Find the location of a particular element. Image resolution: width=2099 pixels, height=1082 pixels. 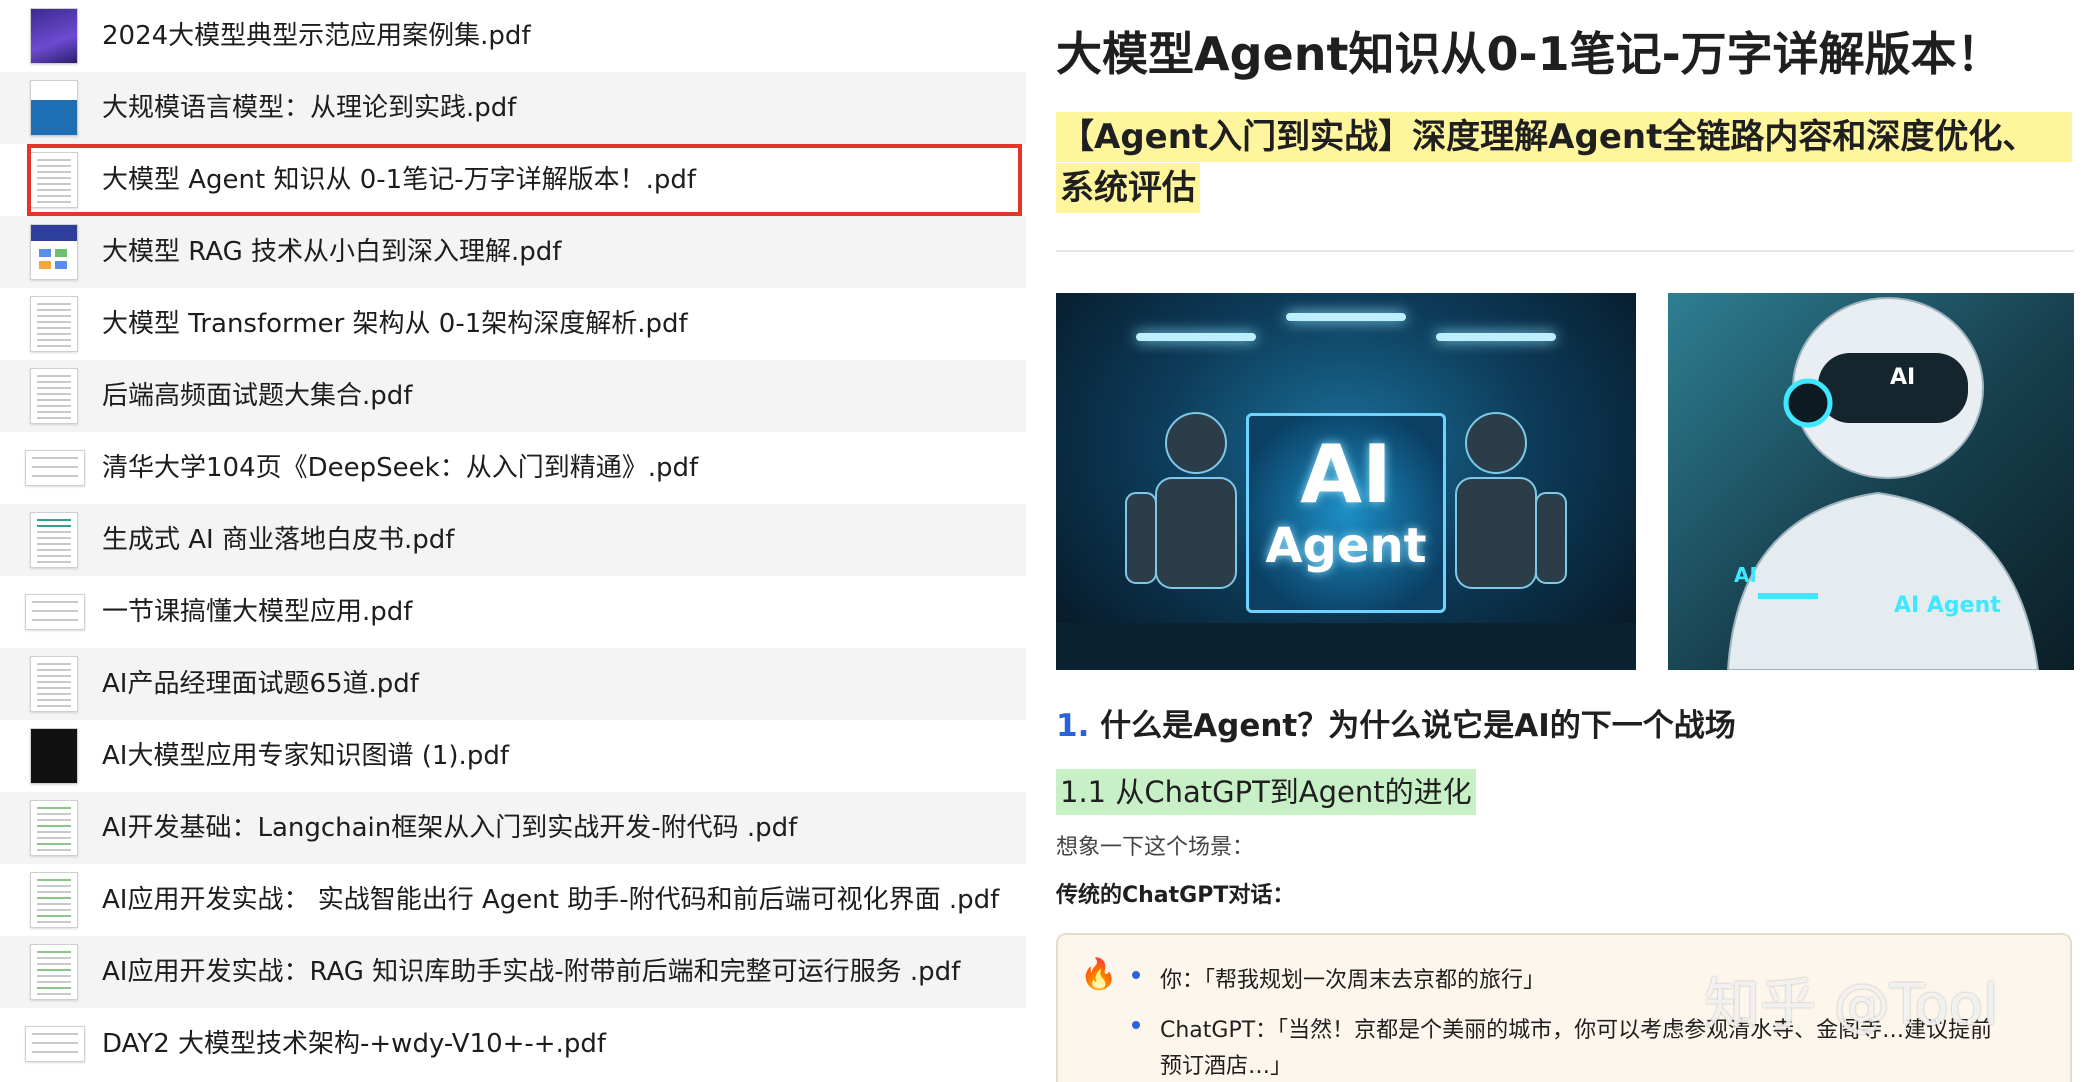

file-row: 大模型 Agent 知识从 0-1笔记-万字详解版本！.pdf is located at coordinates (513, 180).